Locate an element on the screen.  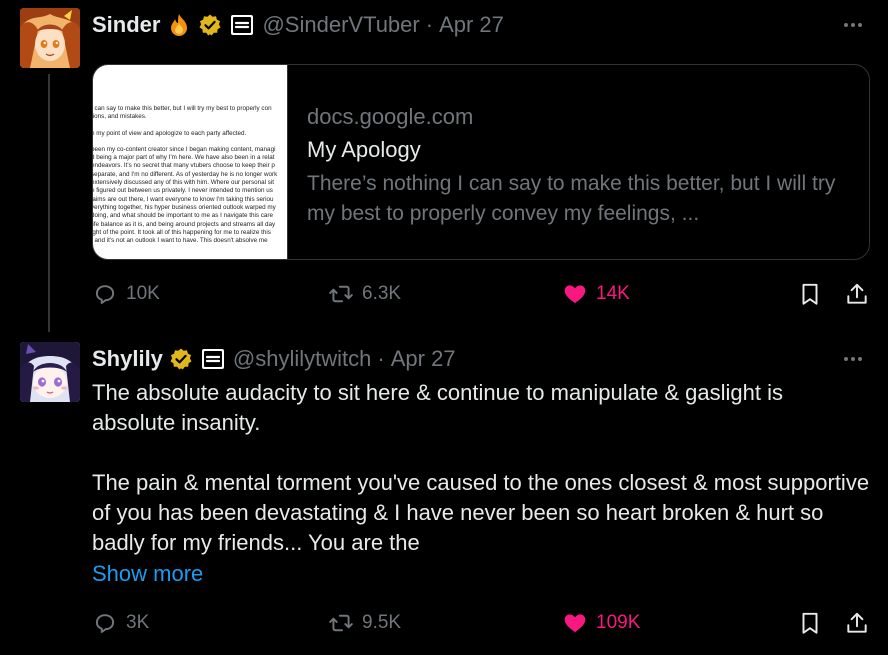
reply-button: 3K is located at coordinates (120, 623).